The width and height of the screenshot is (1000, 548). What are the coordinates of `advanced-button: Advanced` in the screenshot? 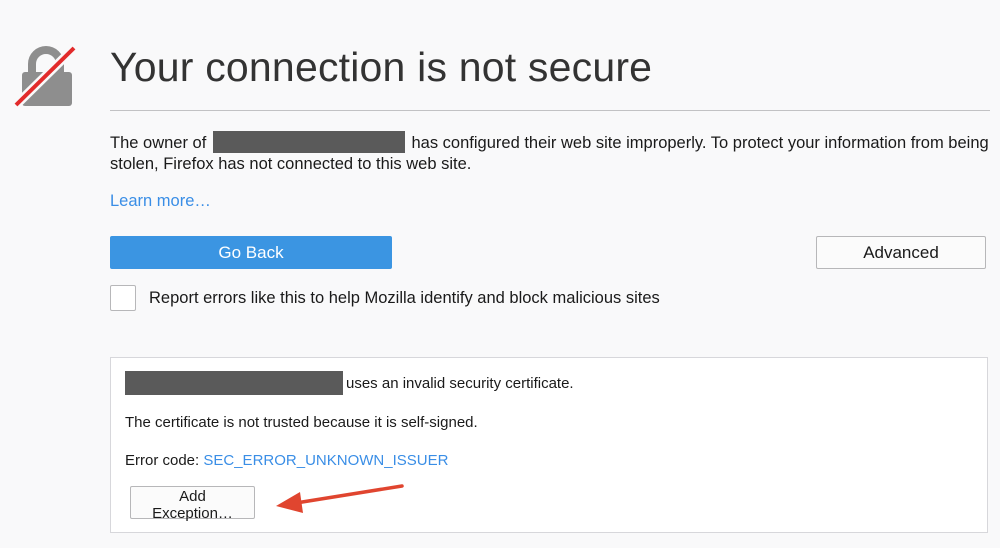 It's located at (901, 252).